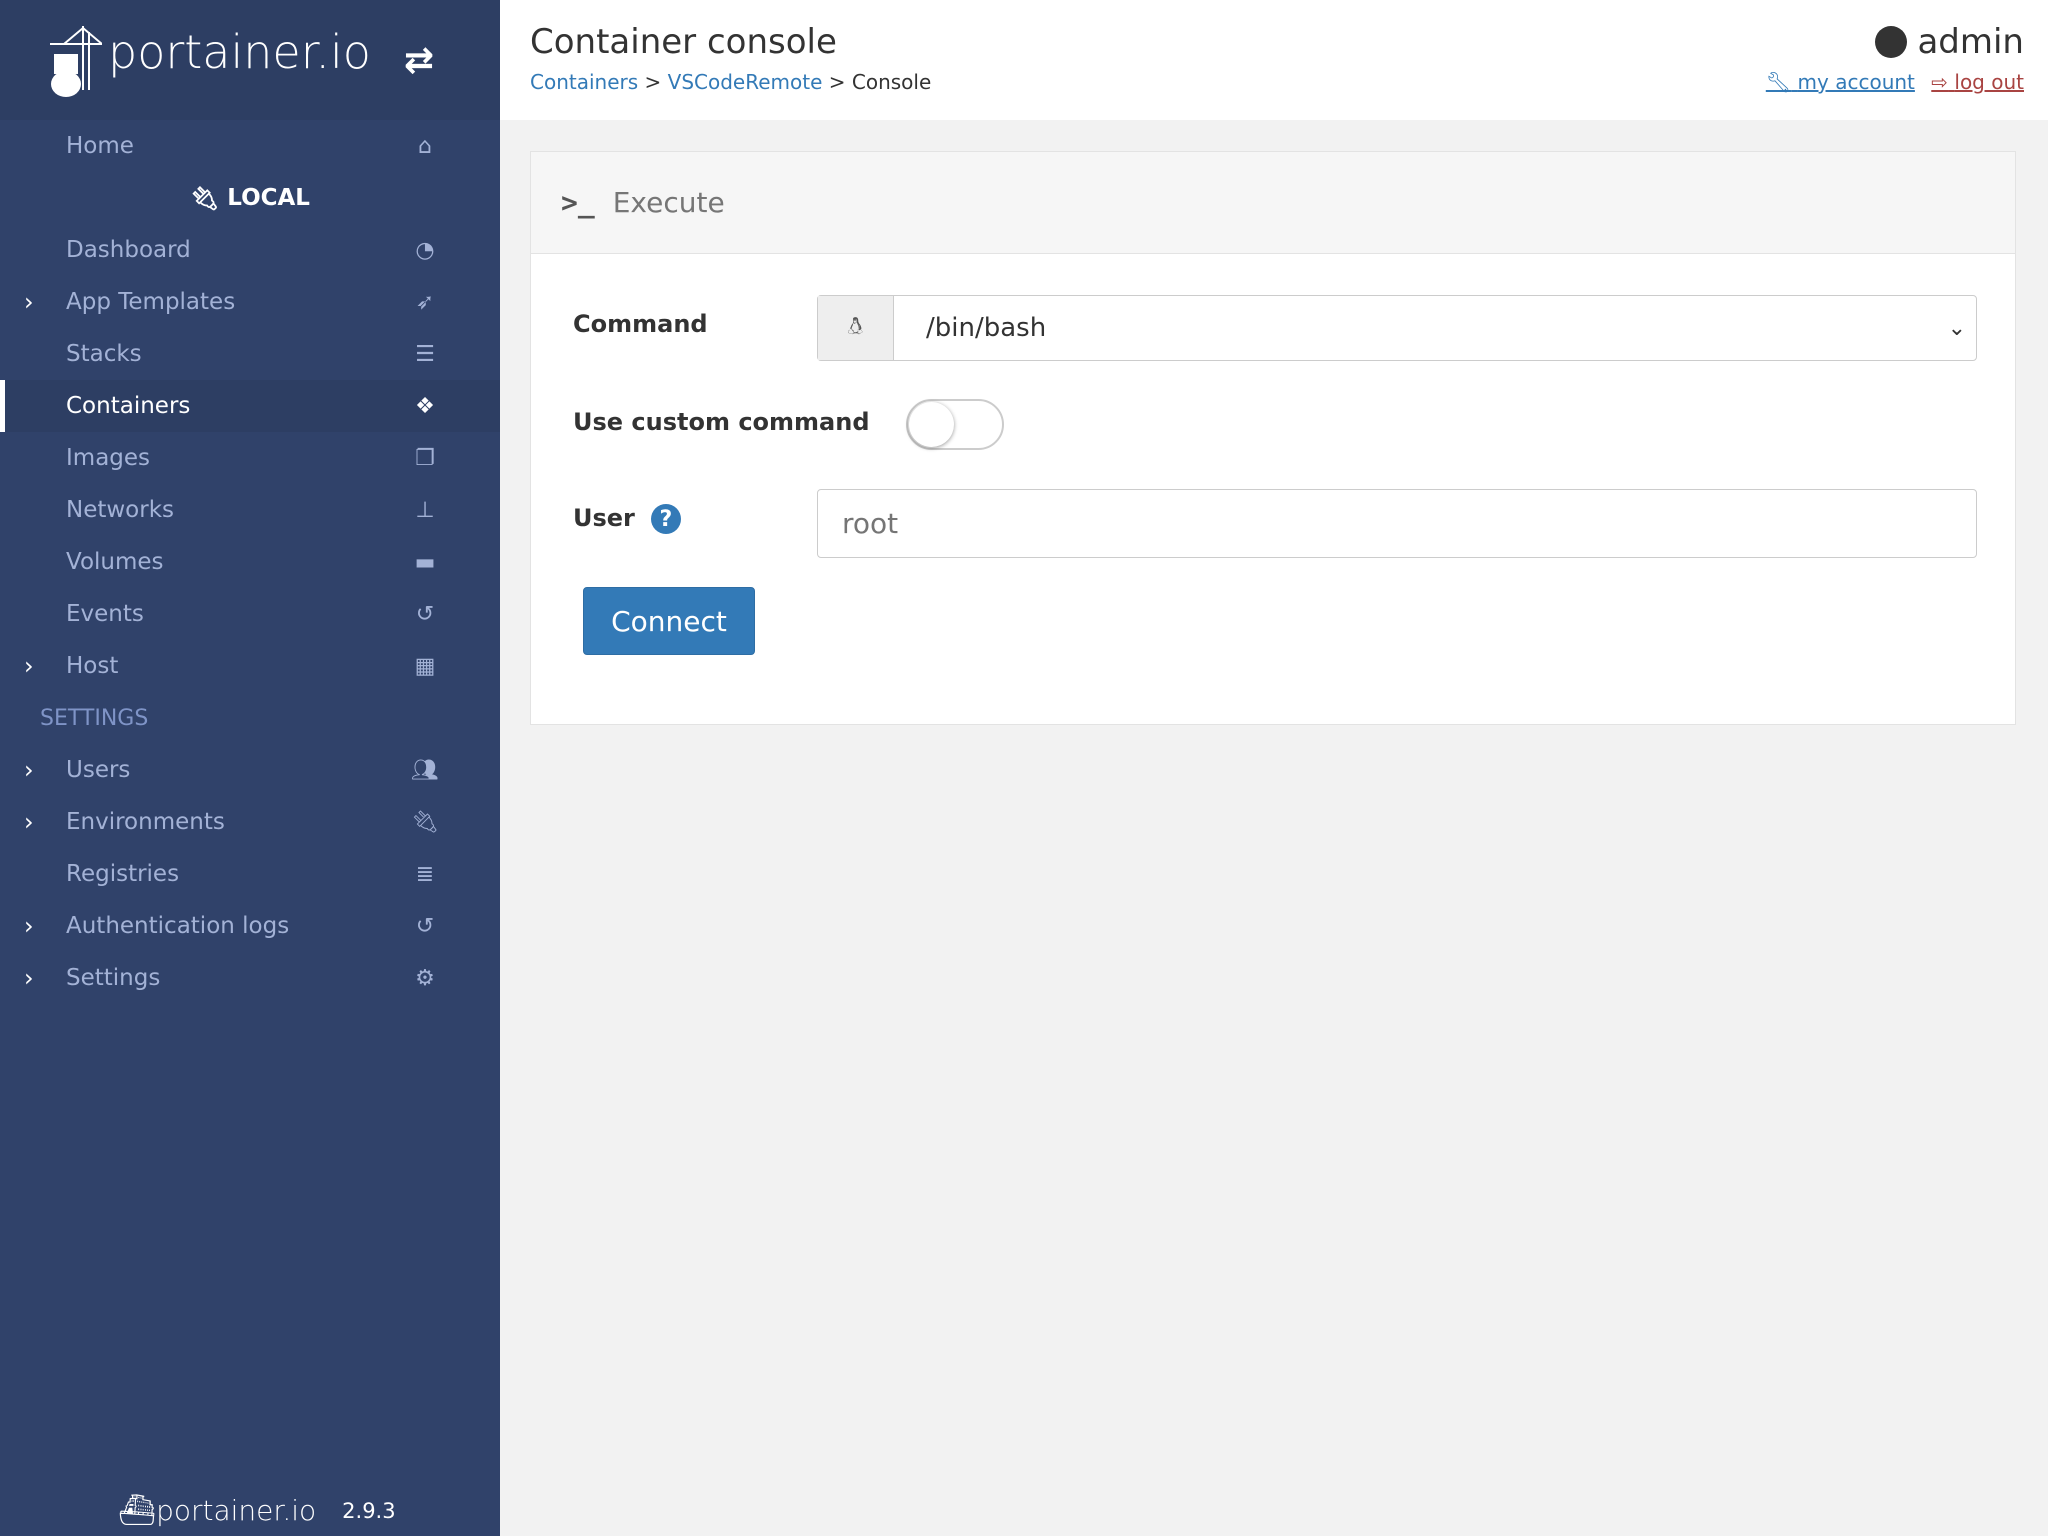 This screenshot has width=2048, height=1536. Describe the element at coordinates (250, 458) in the screenshot. I see `sidebar-item-images: Images ❐` at that location.